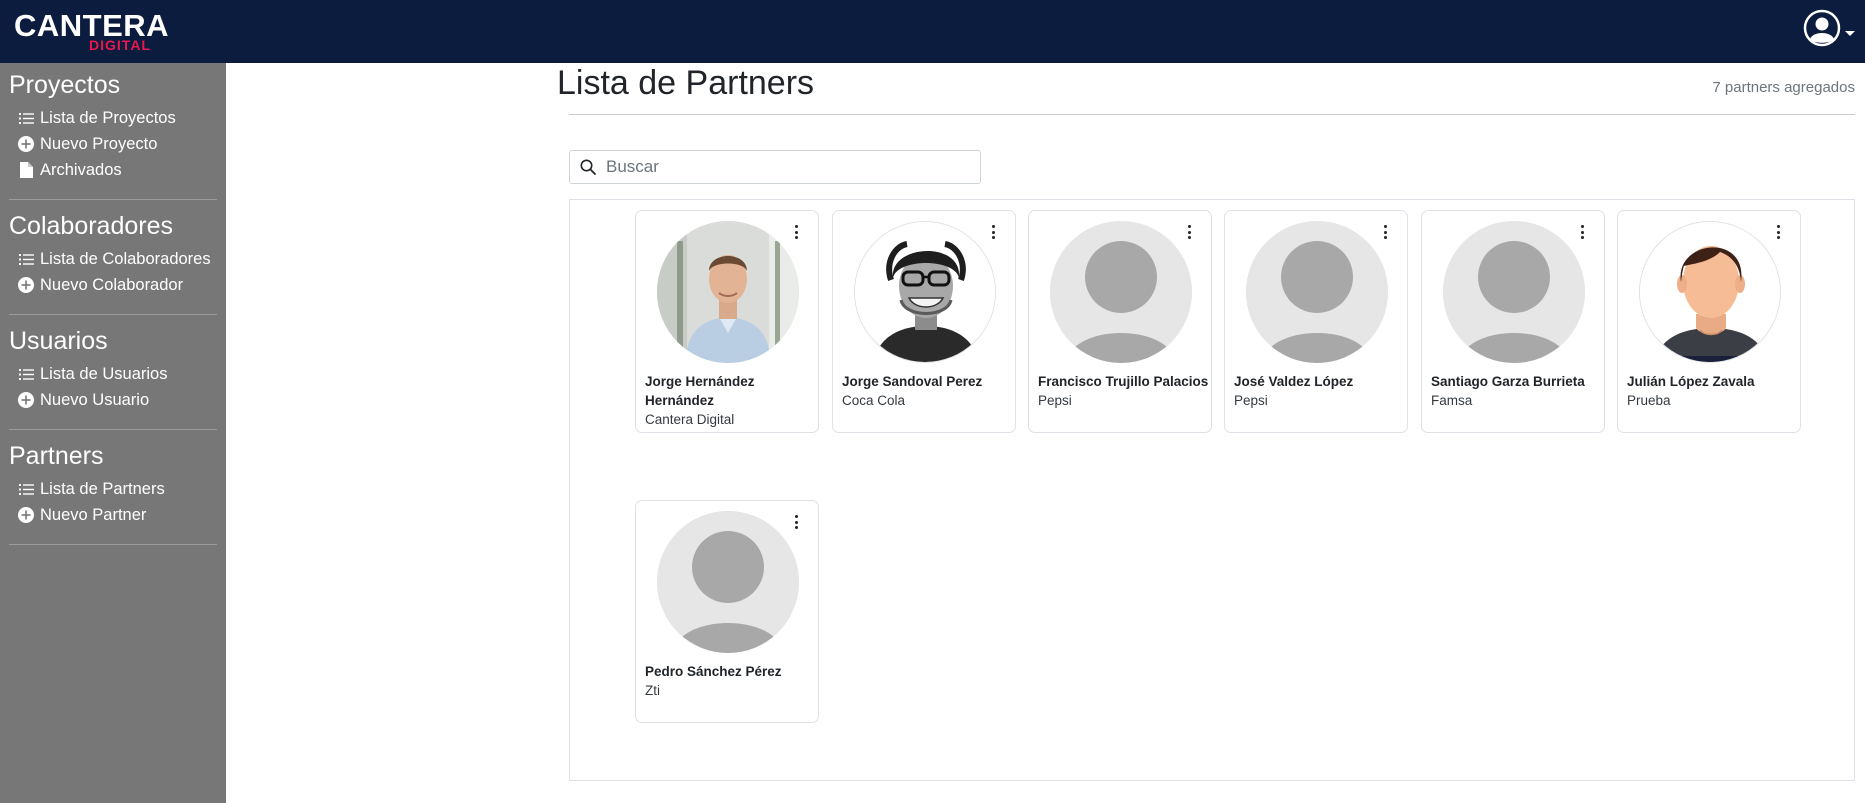 This screenshot has height=803, width=1865. What do you see at coordinates (932, 31) in the screenshot?
I see `top-navbar: CANTERA DIGITAL` at bounding box center [932, 31].